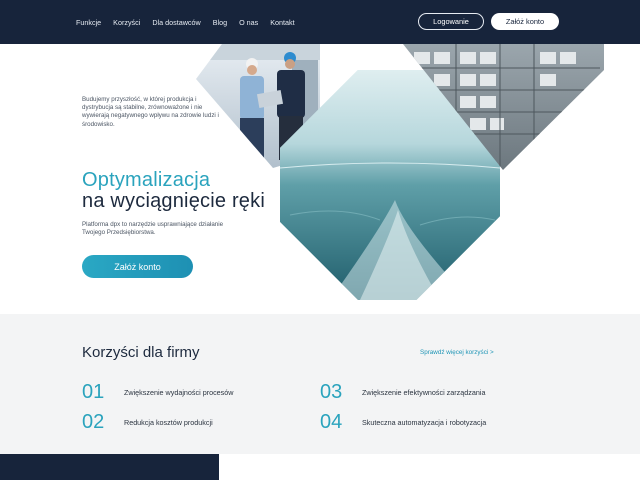 Image resolution: width=640 pixels, height=480 pixels. Describe the element at coordinates (331, 421) in the screenshot. I see `benefit-number: 04` at that location.